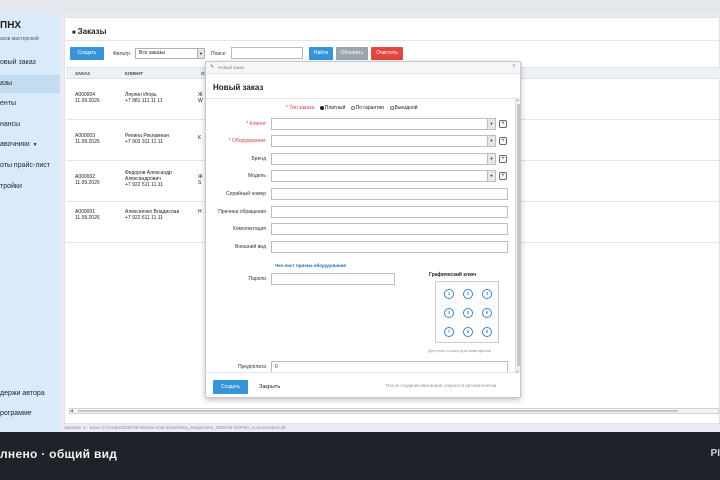 Image resolution: width=720 pixels, height=480 pixels. I want to click on app-subtitle: азов мастерской, so click(19, 39).